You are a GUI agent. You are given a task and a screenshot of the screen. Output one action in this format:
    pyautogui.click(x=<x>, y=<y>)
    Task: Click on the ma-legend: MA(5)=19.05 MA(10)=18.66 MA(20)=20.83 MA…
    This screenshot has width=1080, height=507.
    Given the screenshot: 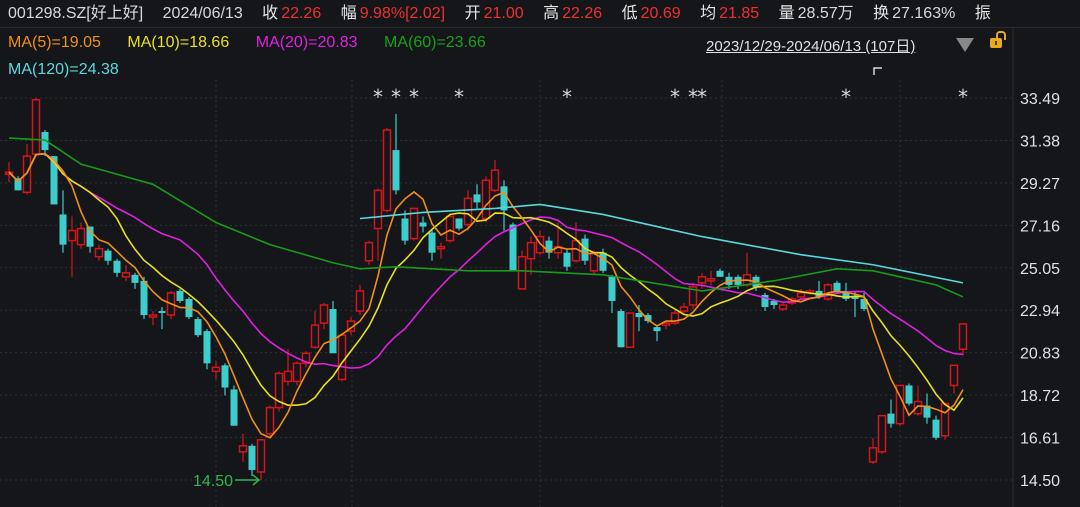 What is the action you would take?
    pyautogui.click(x=258, y=43)
    